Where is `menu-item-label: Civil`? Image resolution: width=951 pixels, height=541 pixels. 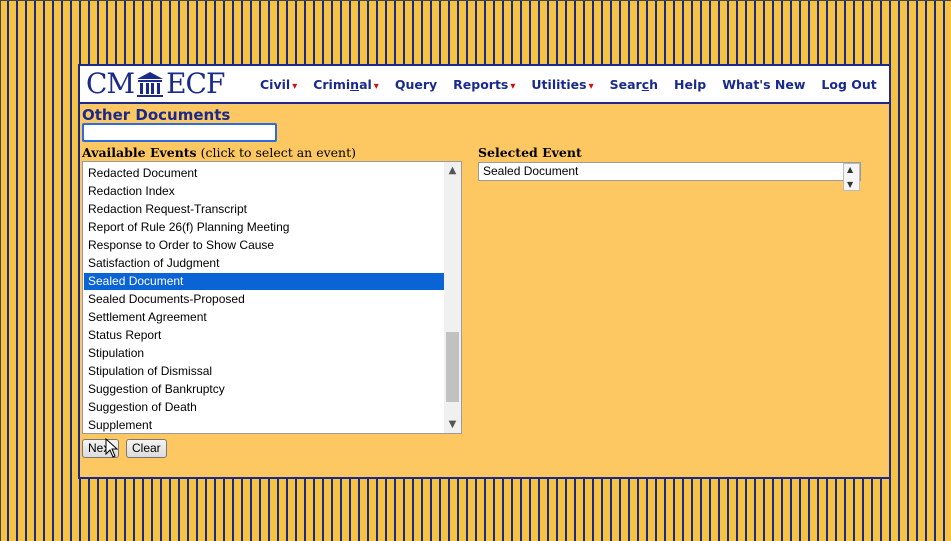
menu-item-label: Civil is located at coordinates (275, 84).